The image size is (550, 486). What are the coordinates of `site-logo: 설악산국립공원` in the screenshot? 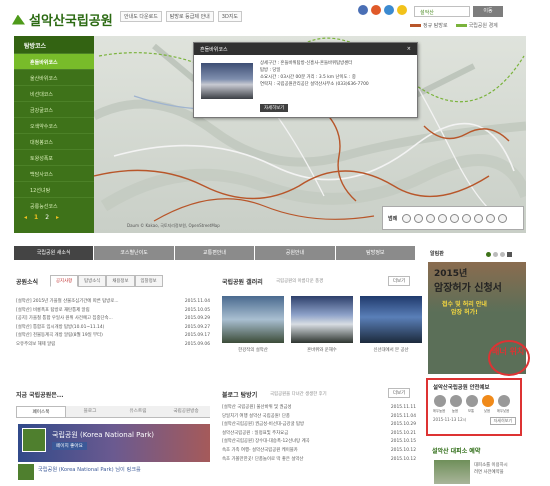 It's located at (62, 19).